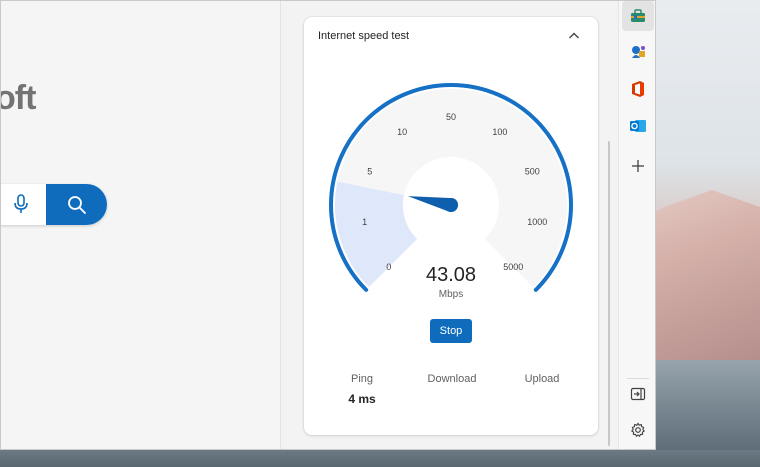  Describe the element at coordinates (451, 205) in the screenshot. I see `gauge-needle-hub` at that location.